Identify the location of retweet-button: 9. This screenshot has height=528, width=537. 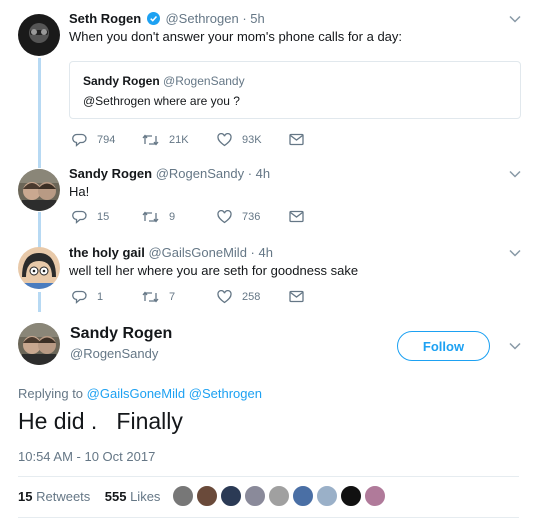
(158, 217).